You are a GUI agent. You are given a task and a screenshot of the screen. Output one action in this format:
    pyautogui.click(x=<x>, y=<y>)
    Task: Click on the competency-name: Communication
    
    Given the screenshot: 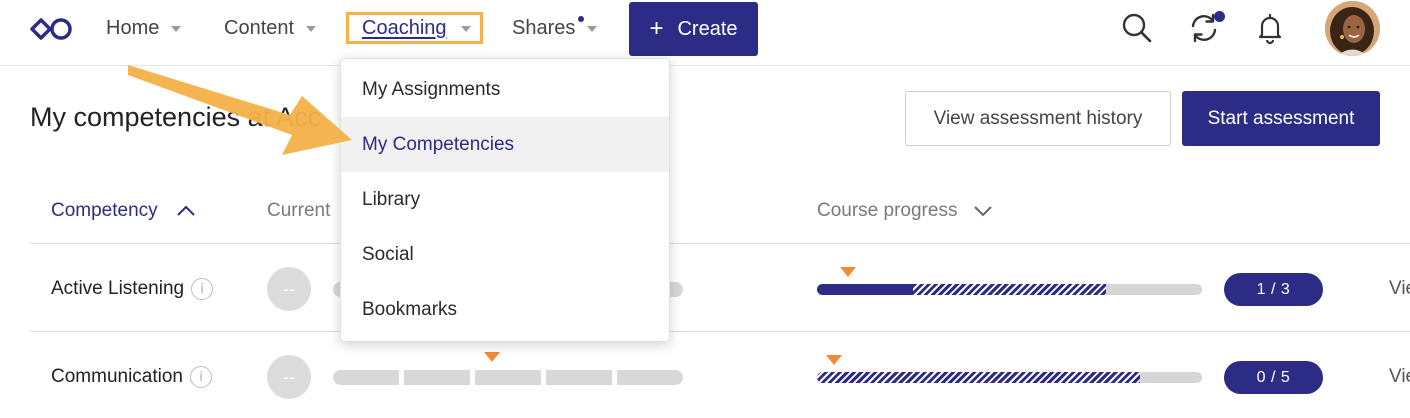 What is the action you would take?
    pyautogui.click(x=117, y=376)
    